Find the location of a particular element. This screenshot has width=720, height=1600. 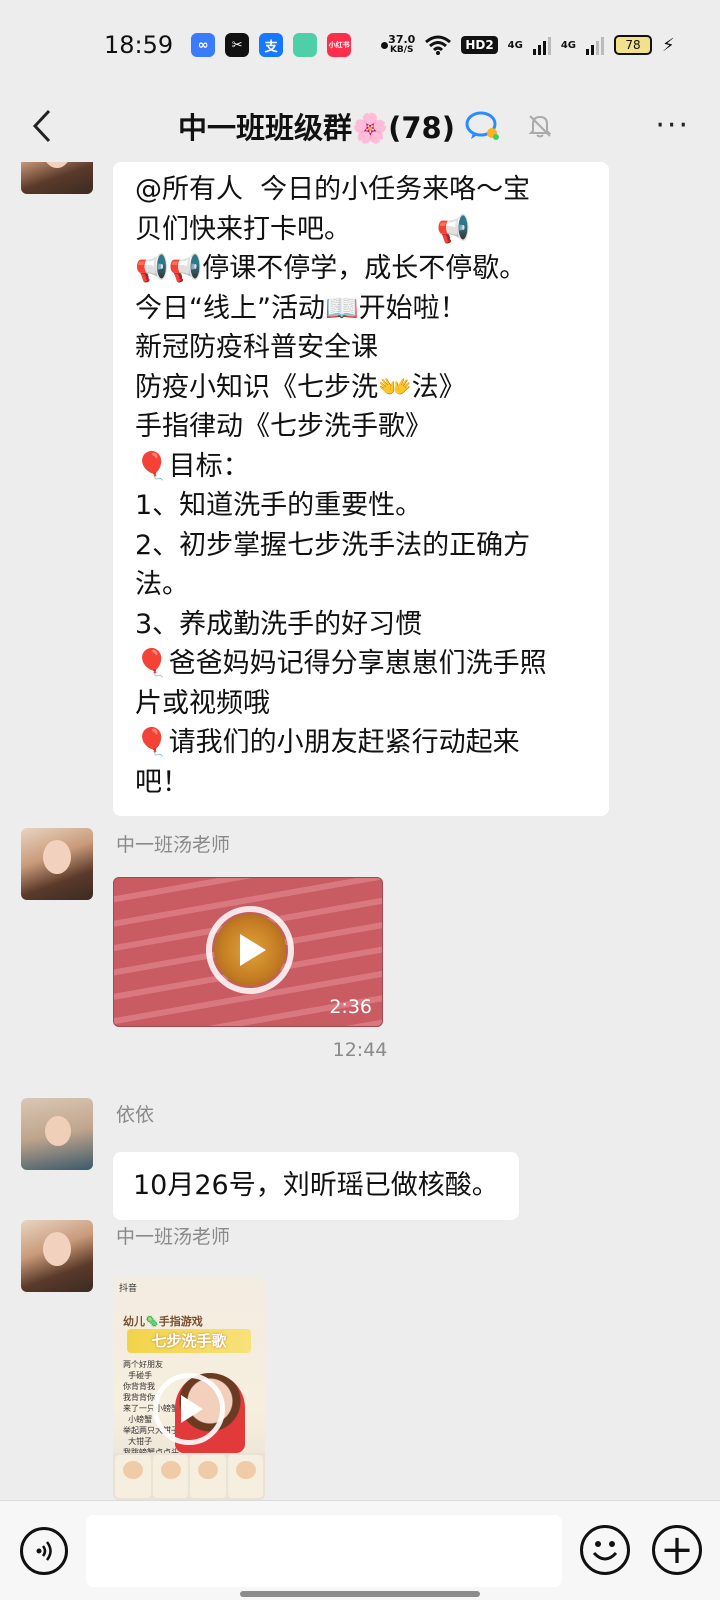

message-line: 防疫小知识《七步洗👐法》 is located at coordinates (300, 387).